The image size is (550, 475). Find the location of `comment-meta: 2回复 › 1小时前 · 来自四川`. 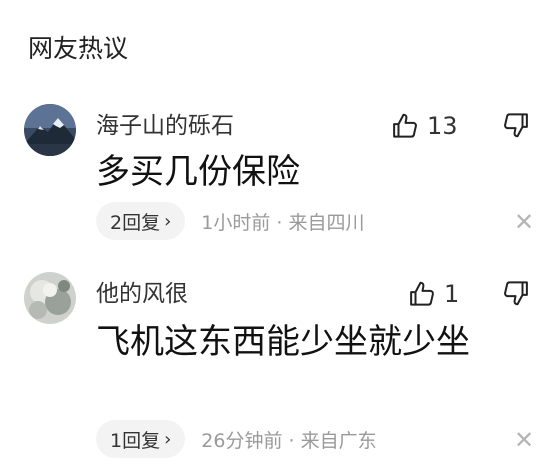

comment-meta: 2回复 › 1小时前 · 来自四川 is located at coordinates (230, 221).